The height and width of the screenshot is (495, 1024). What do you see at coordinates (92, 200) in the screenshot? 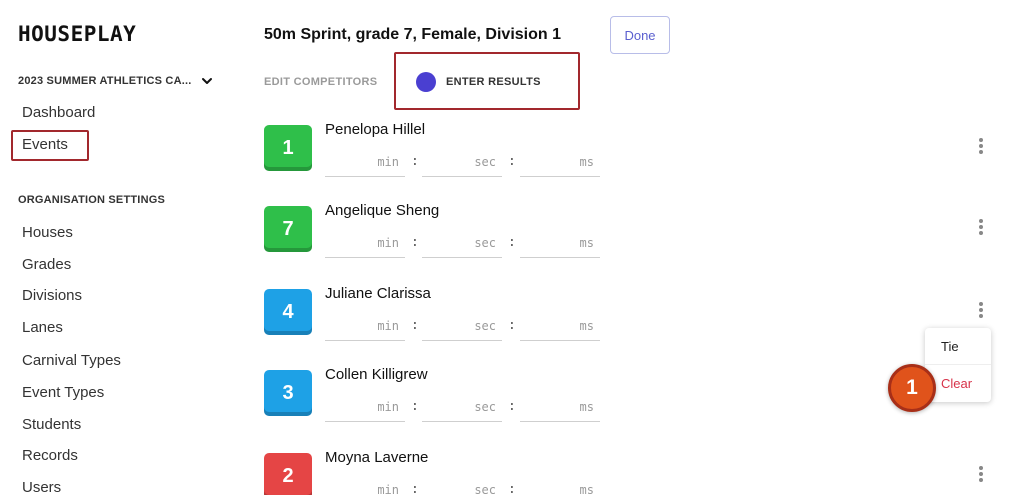
I see `organisation-settings-heading: ORGANISATION SETTINGS` at bounding box center [92, 200].